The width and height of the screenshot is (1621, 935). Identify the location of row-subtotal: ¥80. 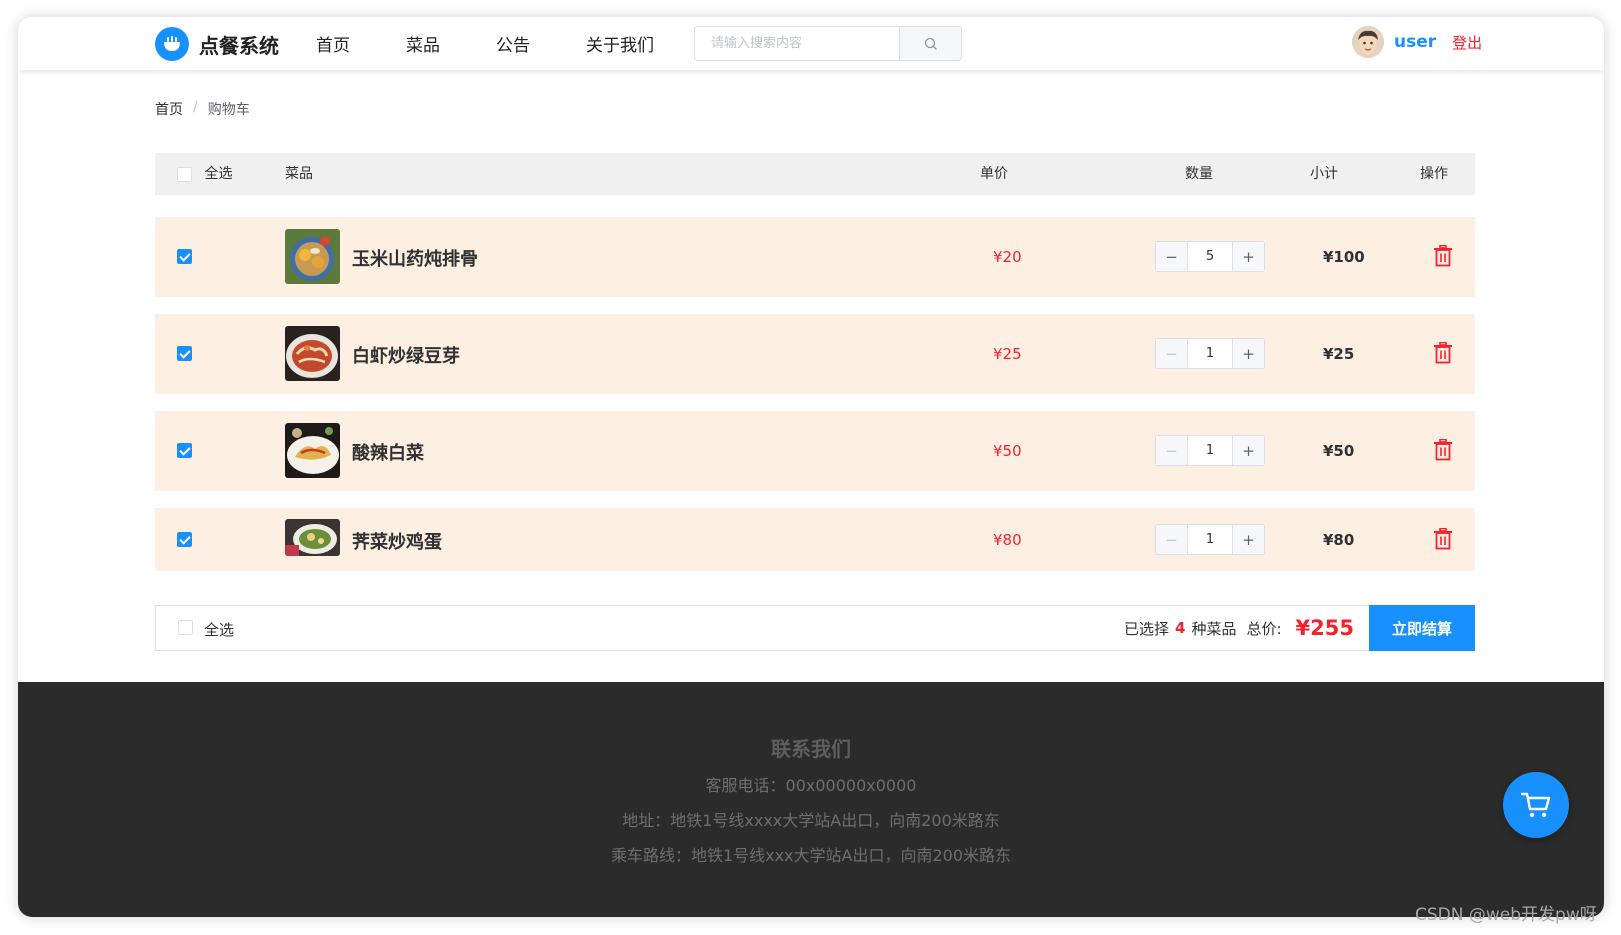
(1339, 540).